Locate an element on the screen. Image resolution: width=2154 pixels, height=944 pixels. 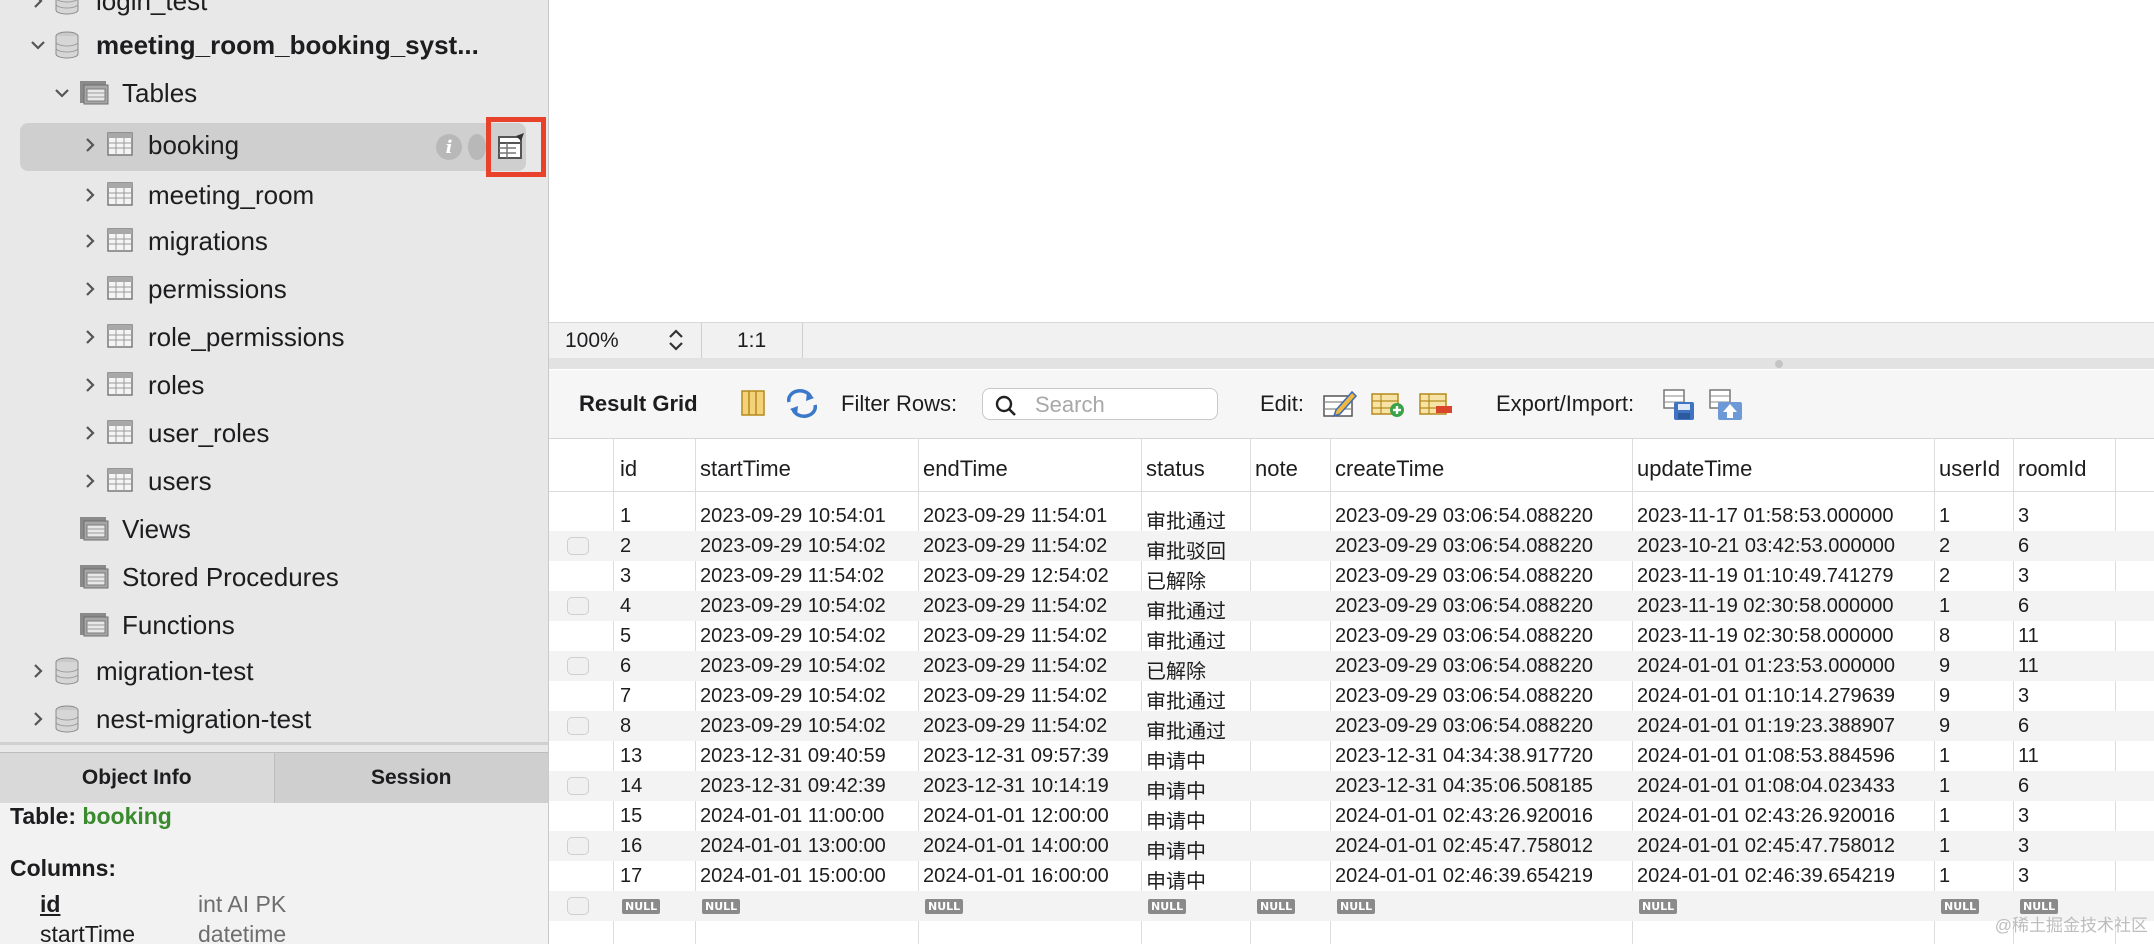
new-row-placeholder: NULL NULL NULL NULL NULL NULL NULL NULL NULL is located at coordinates (1351, 906).